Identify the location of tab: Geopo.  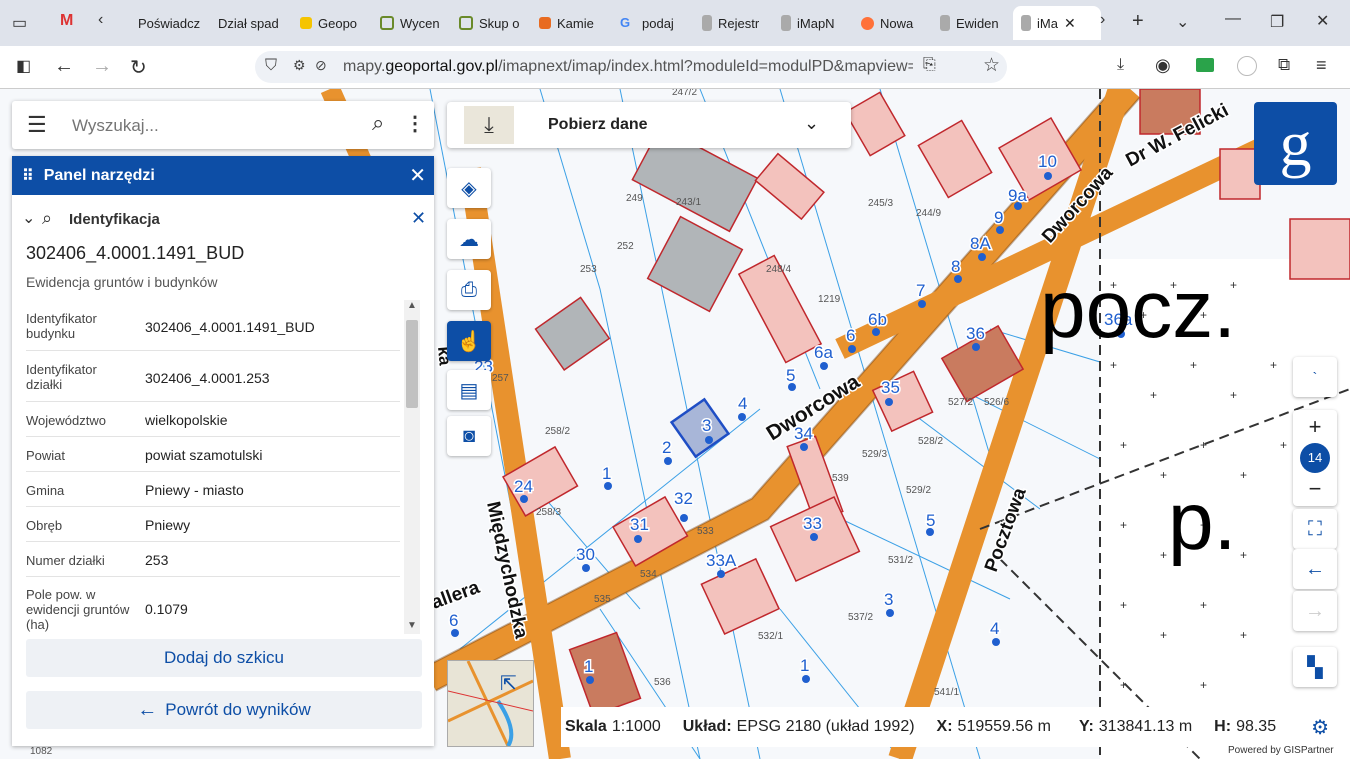
(330, 23).